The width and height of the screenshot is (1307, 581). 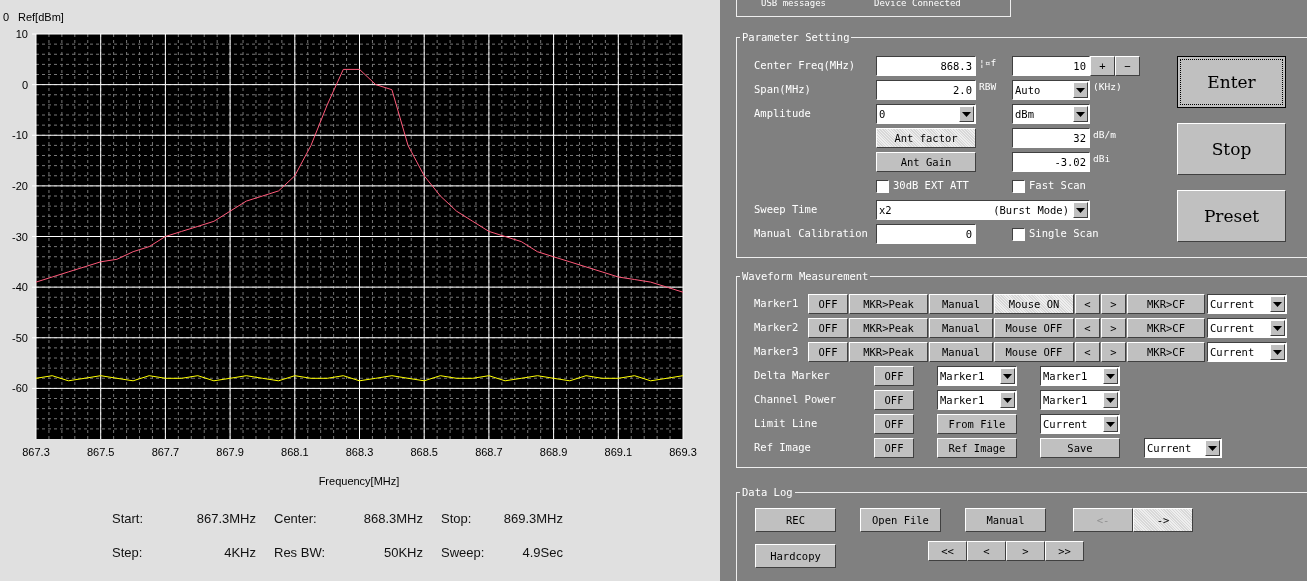 I want to click on summary-value: 867.3MHz, so click(x=226, y=519).